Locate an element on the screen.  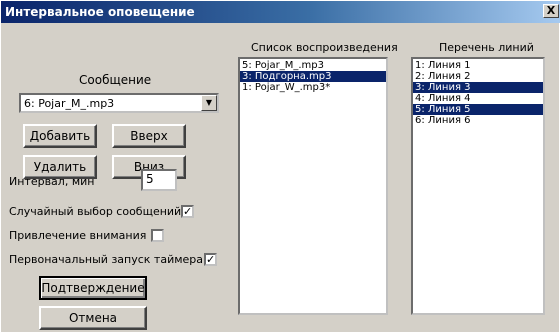
interval-label: Интервал, мин is located at coordinates (52, 181).